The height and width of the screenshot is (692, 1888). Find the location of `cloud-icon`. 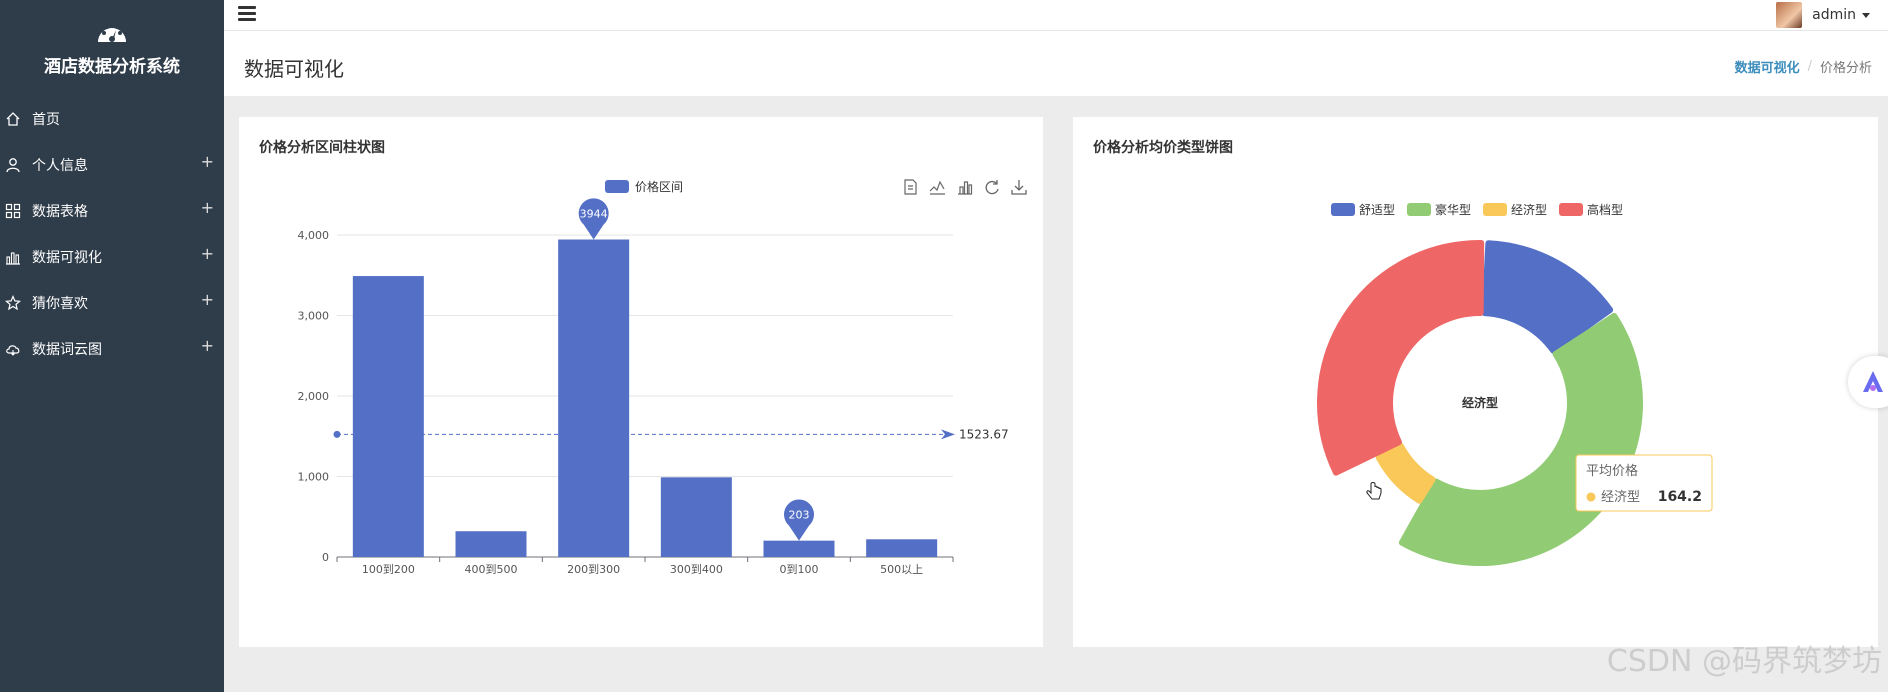

cloud-icon is located at coordinates (13, 349).